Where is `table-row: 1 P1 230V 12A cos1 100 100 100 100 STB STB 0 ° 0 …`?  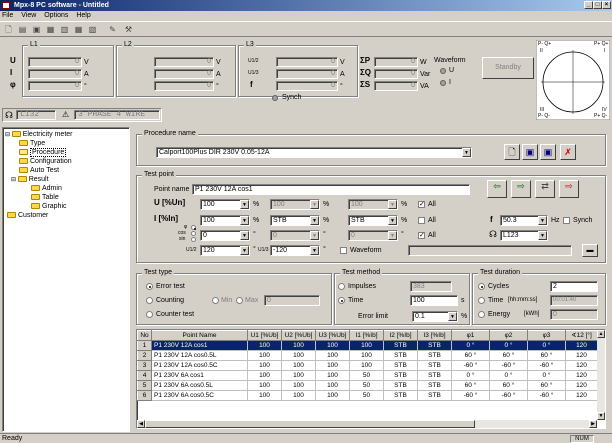 table-row: 1 P1 230V 12A cos1 100 100 100 100 STB STB 0 ° 0 … is located at coordinates (367, 345).